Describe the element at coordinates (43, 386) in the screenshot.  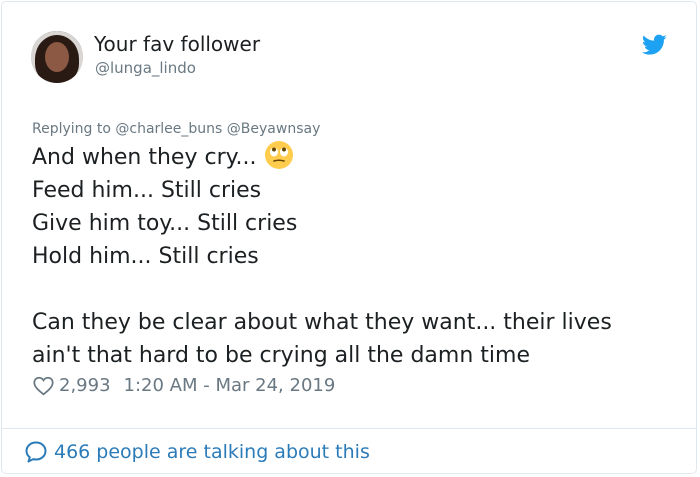
I see `heart-icon` at that location.